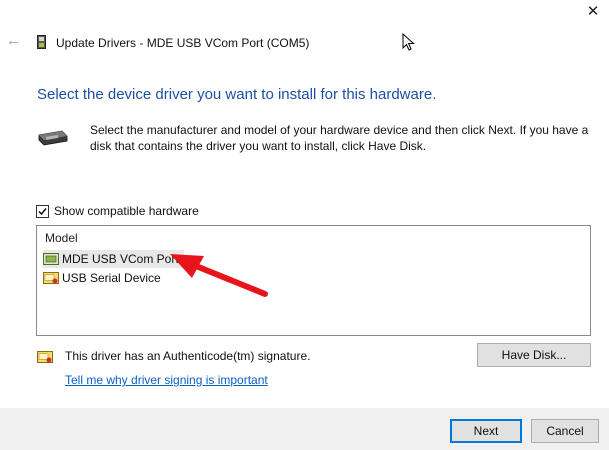  Describe the element at coordinates (565, 431) in the screenshot. I see `cancel-button: Cancel` at that location.